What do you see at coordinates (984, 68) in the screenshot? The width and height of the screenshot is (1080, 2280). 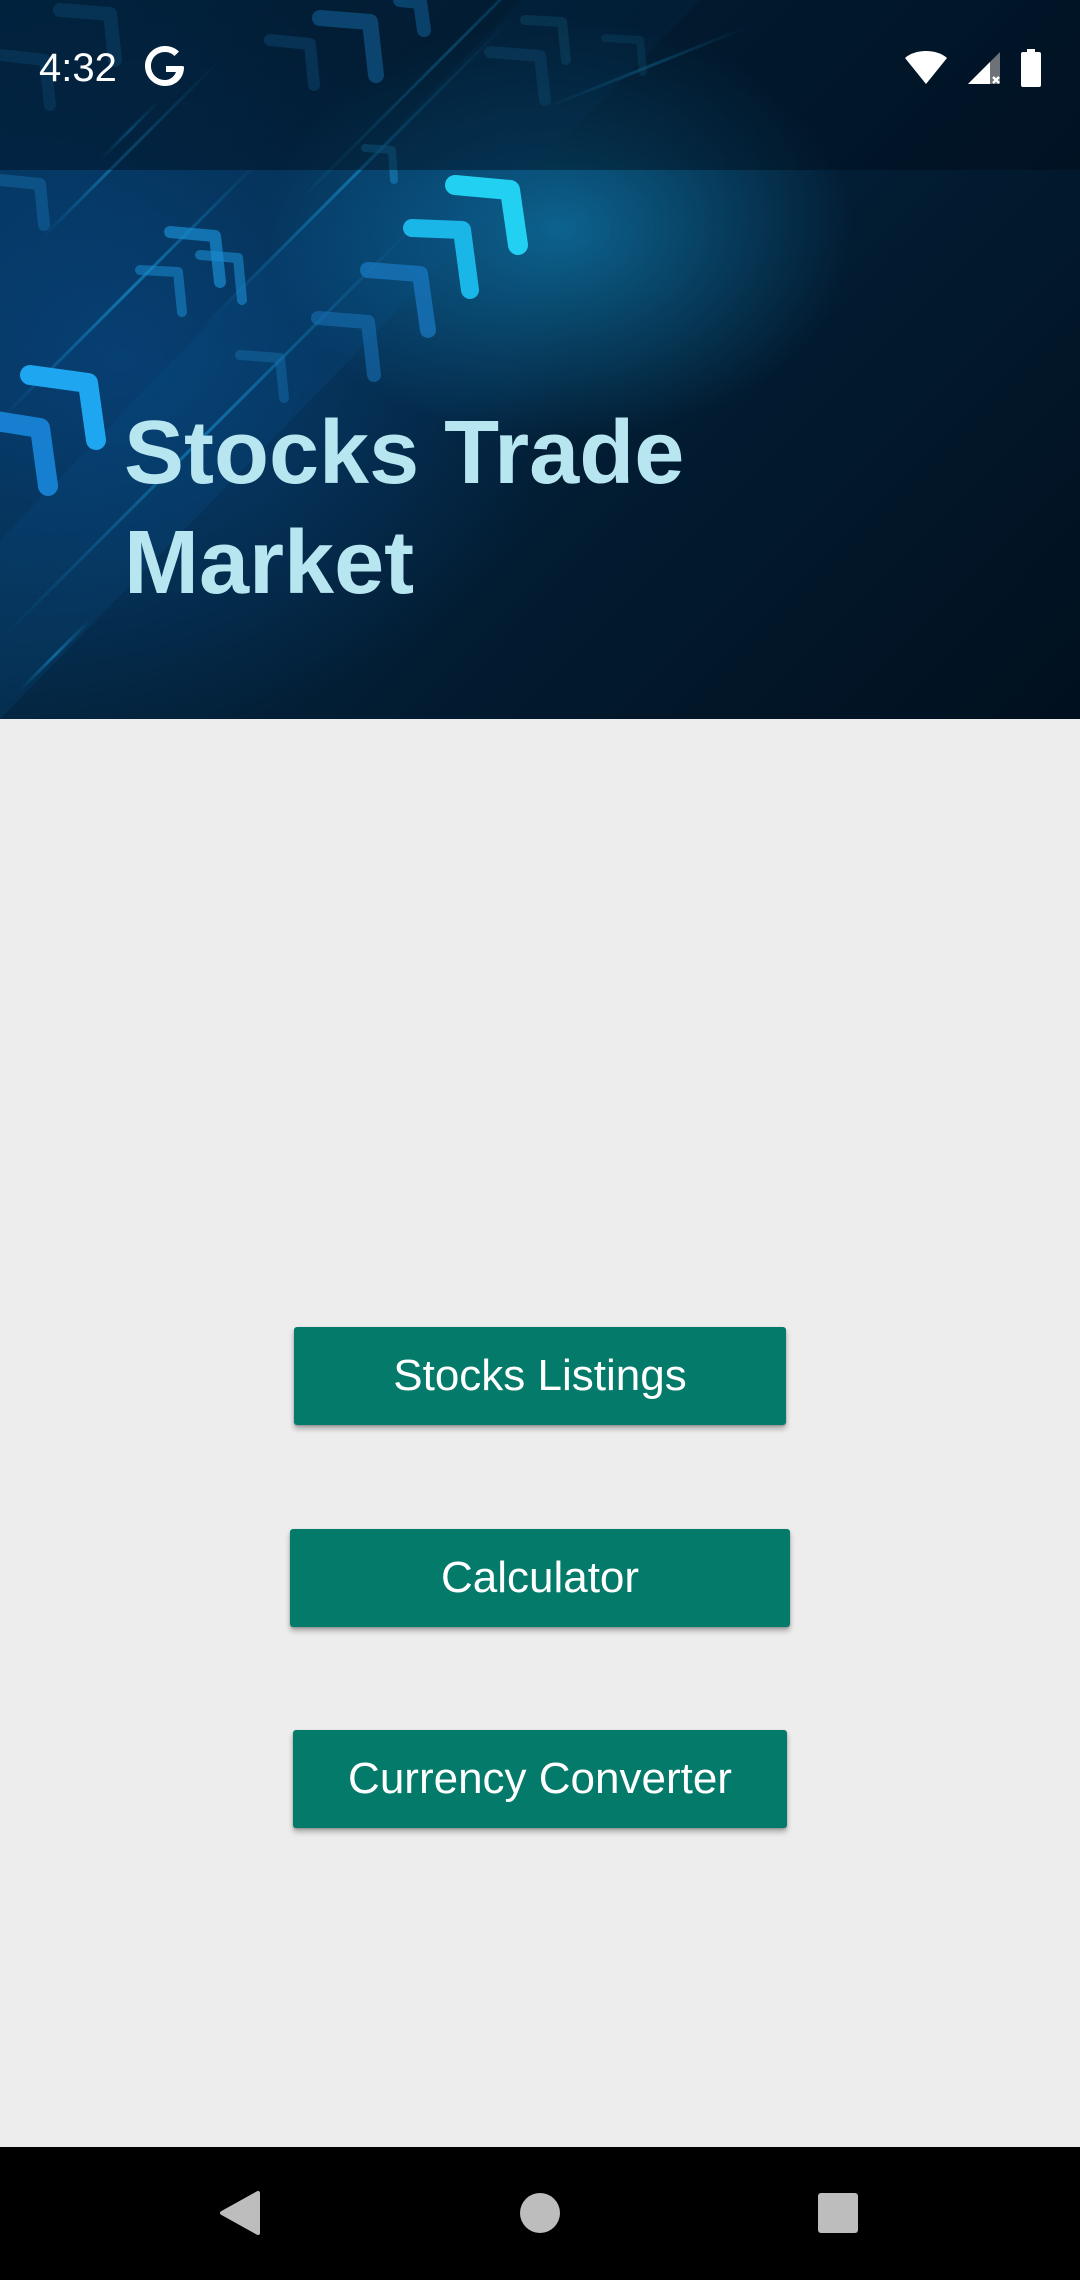 I see `cellular-signal-icon` at bounding box center [984, 68].